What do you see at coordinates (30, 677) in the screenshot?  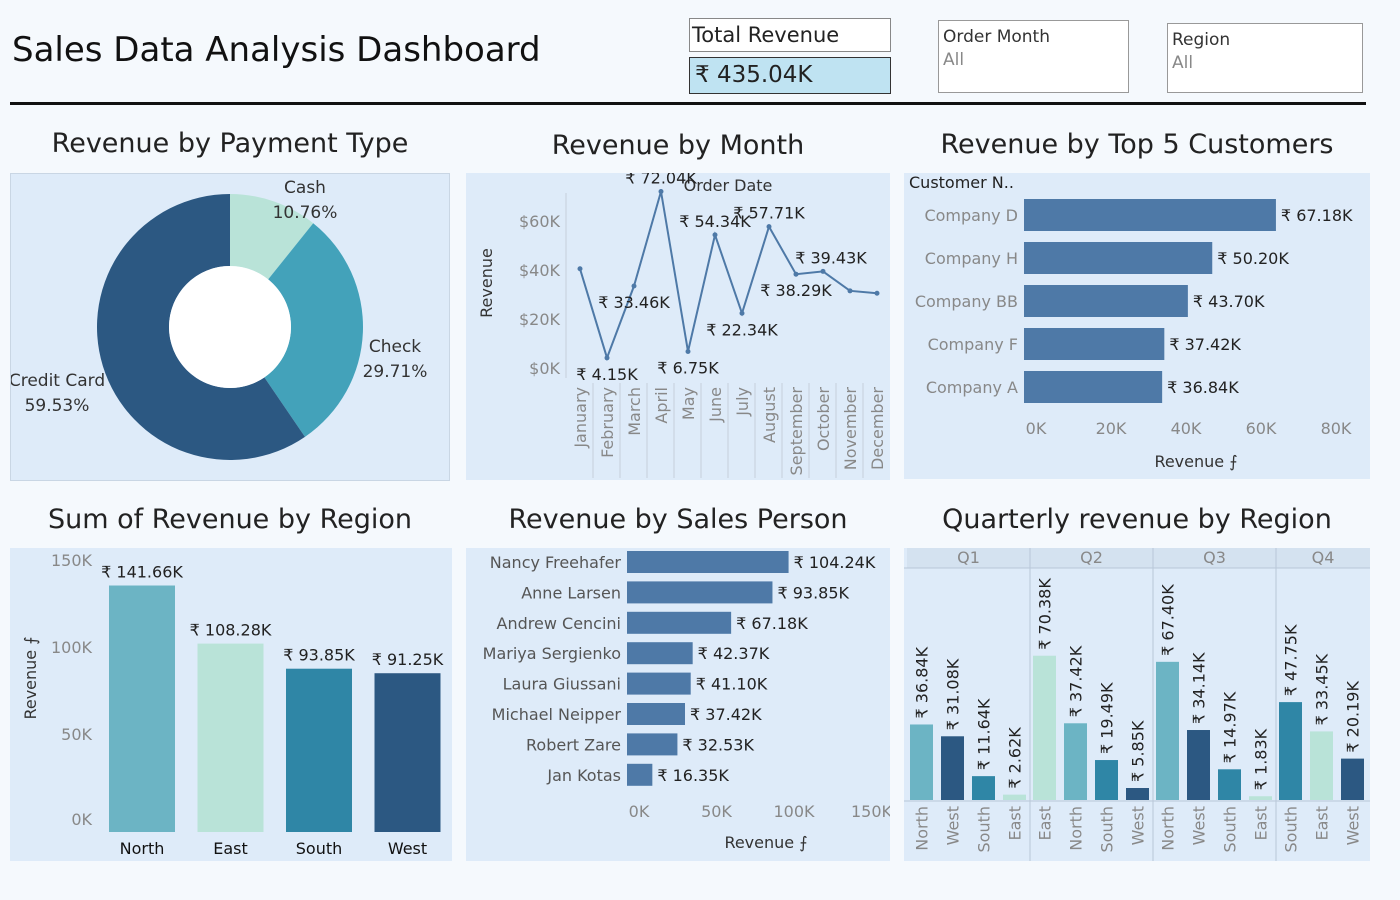 I see `y-axis-title: Revenue ⨍` at bounding box center [30, 677].